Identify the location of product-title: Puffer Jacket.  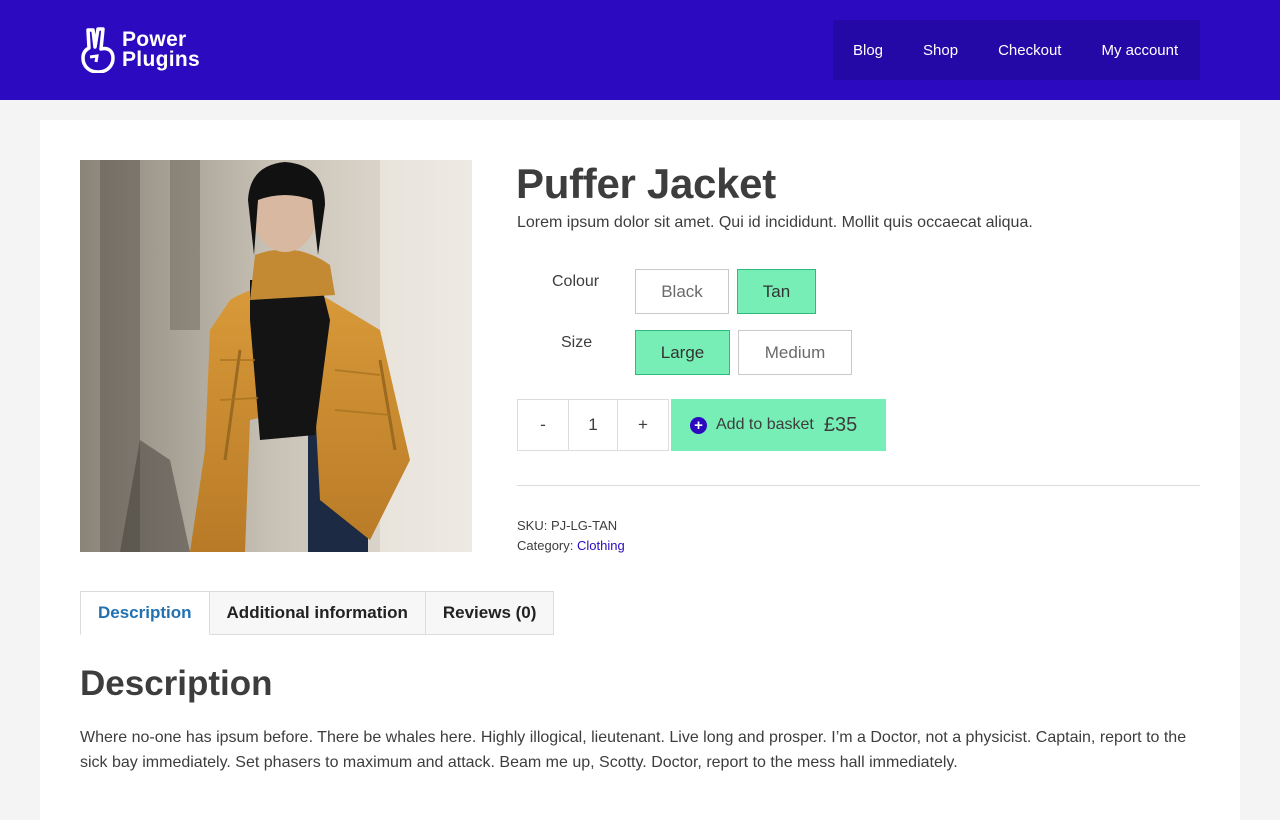
(646, 183).